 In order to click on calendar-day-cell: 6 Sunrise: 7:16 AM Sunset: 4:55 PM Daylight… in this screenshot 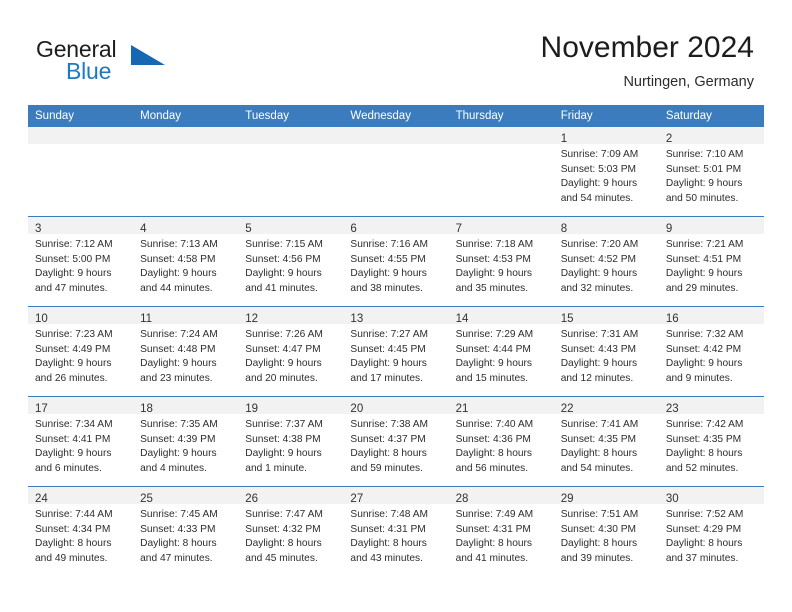, I will do `click(396, 261)`.